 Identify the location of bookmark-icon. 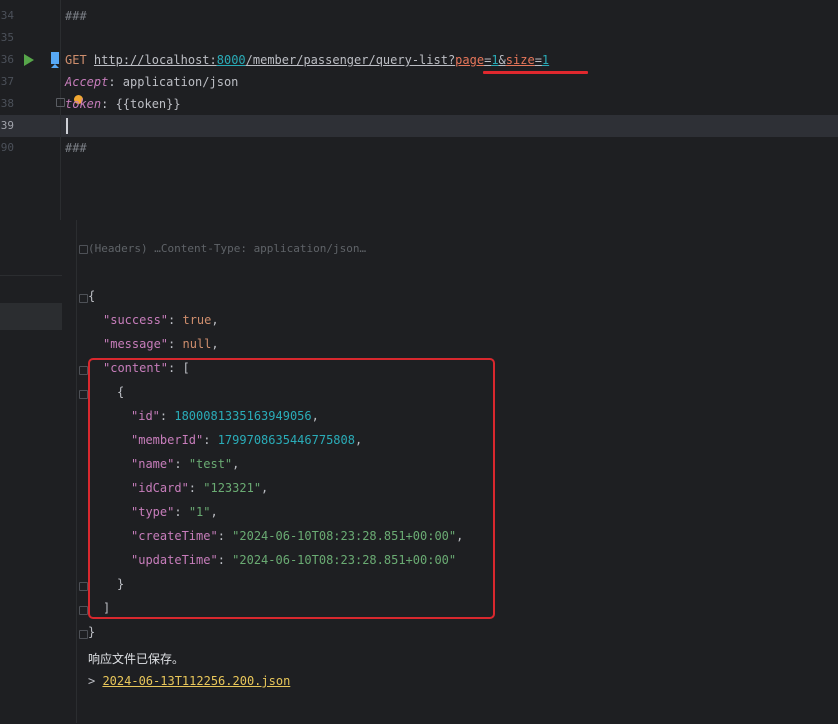
(55, 60).